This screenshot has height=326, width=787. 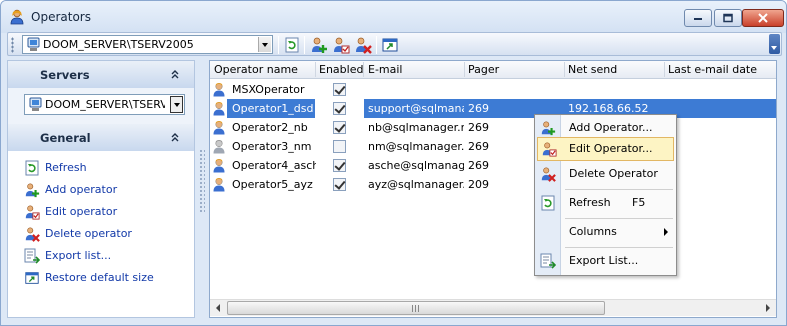 I want to click on column-header-net-send: Net send, so click(x=592, y=69).